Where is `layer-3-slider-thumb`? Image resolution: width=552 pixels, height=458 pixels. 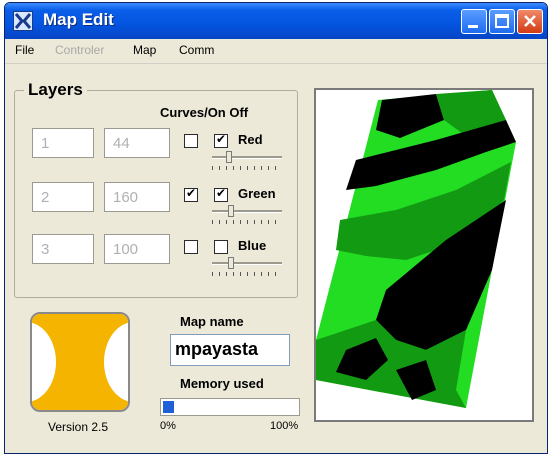
layer-3-slider-thumb is located at coordinates (231, 263).